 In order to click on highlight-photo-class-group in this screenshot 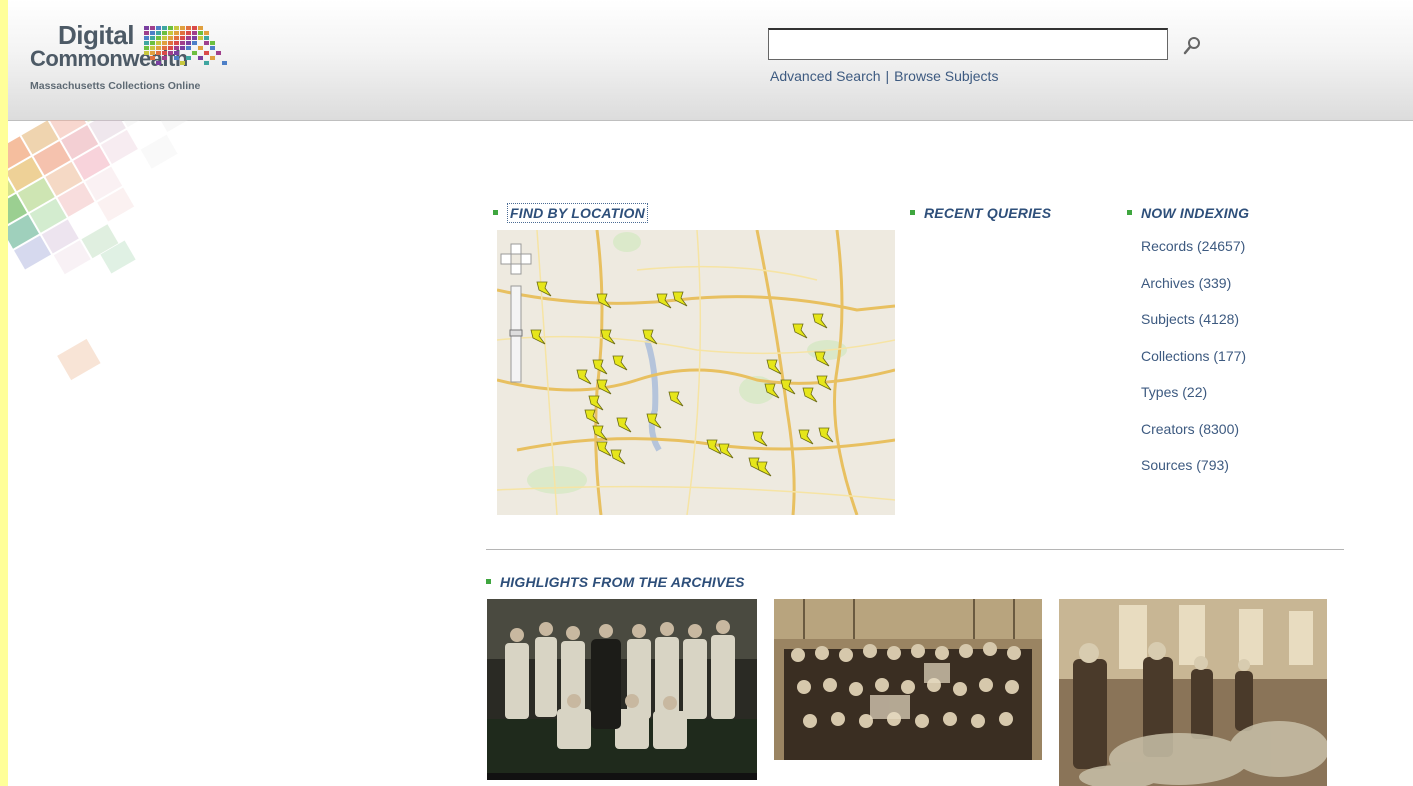, I will do `click(908, 679)`.